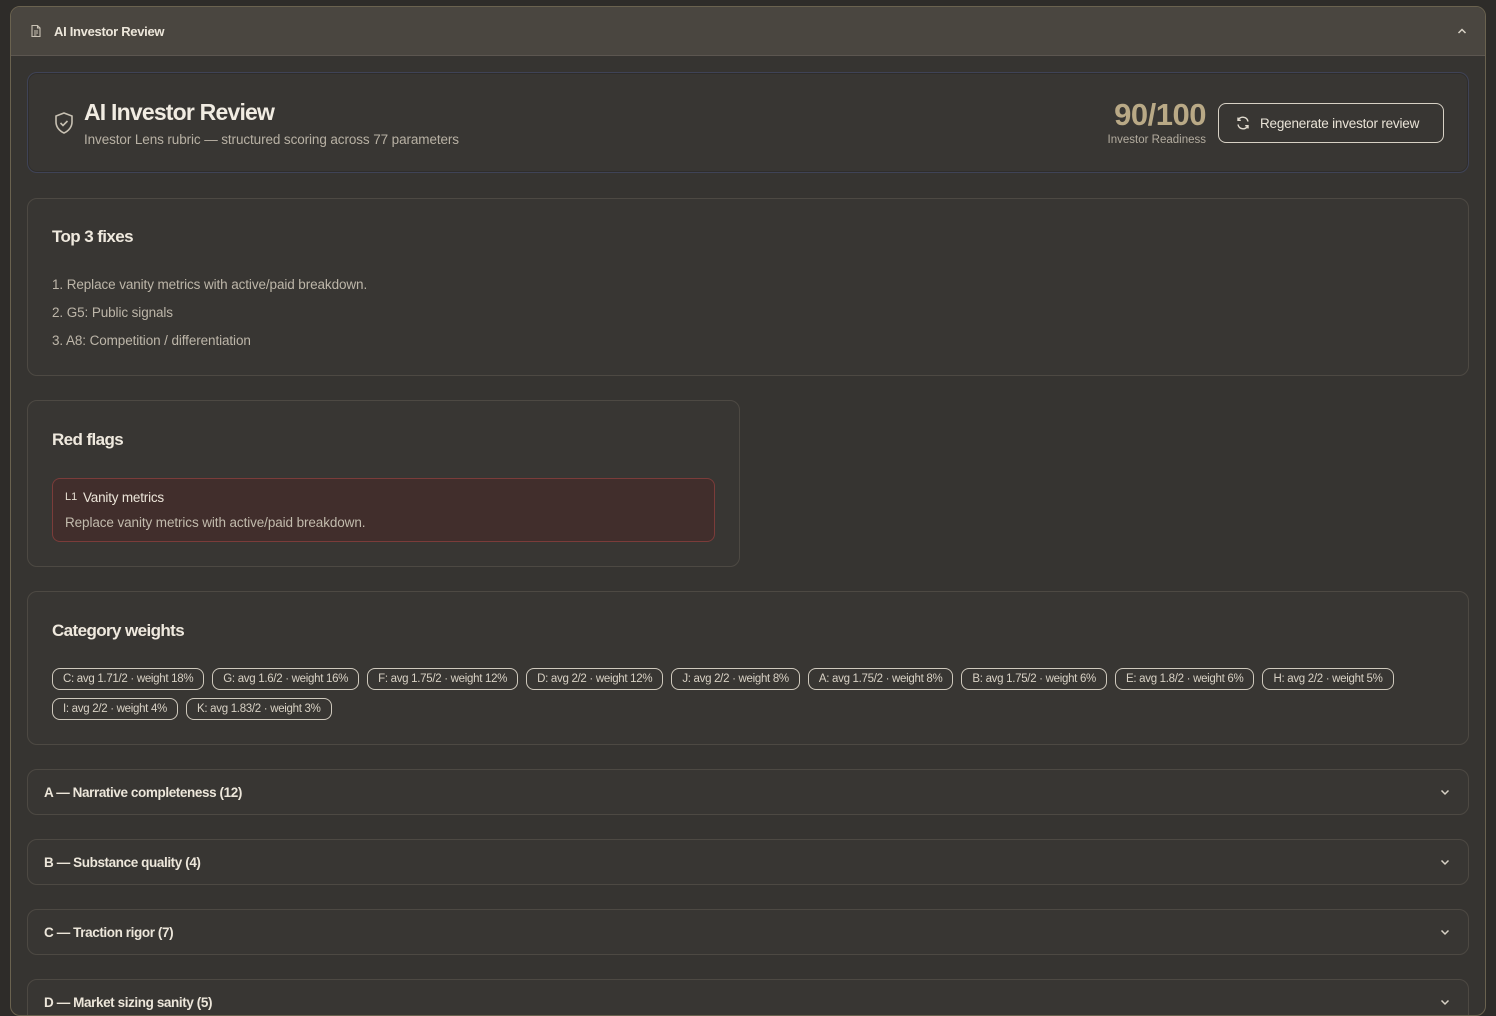  What do you see at coordinates (1462, 31) in the screenshot?
I see `chevron-up-icon` at bounding box center [1462, 31].